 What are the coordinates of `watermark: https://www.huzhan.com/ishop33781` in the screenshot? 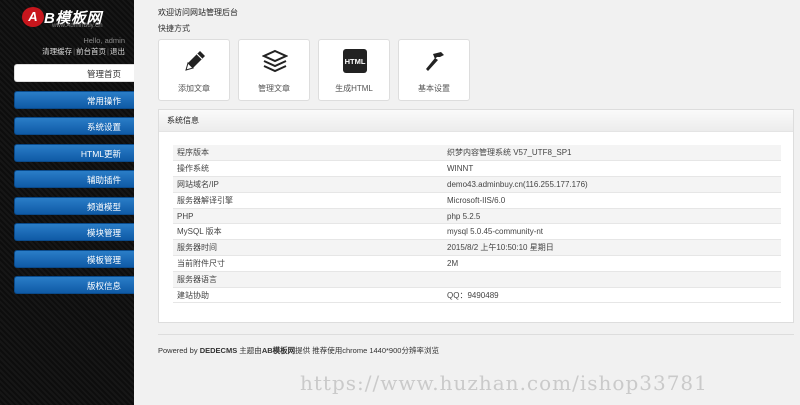 It's located at (504, 383).